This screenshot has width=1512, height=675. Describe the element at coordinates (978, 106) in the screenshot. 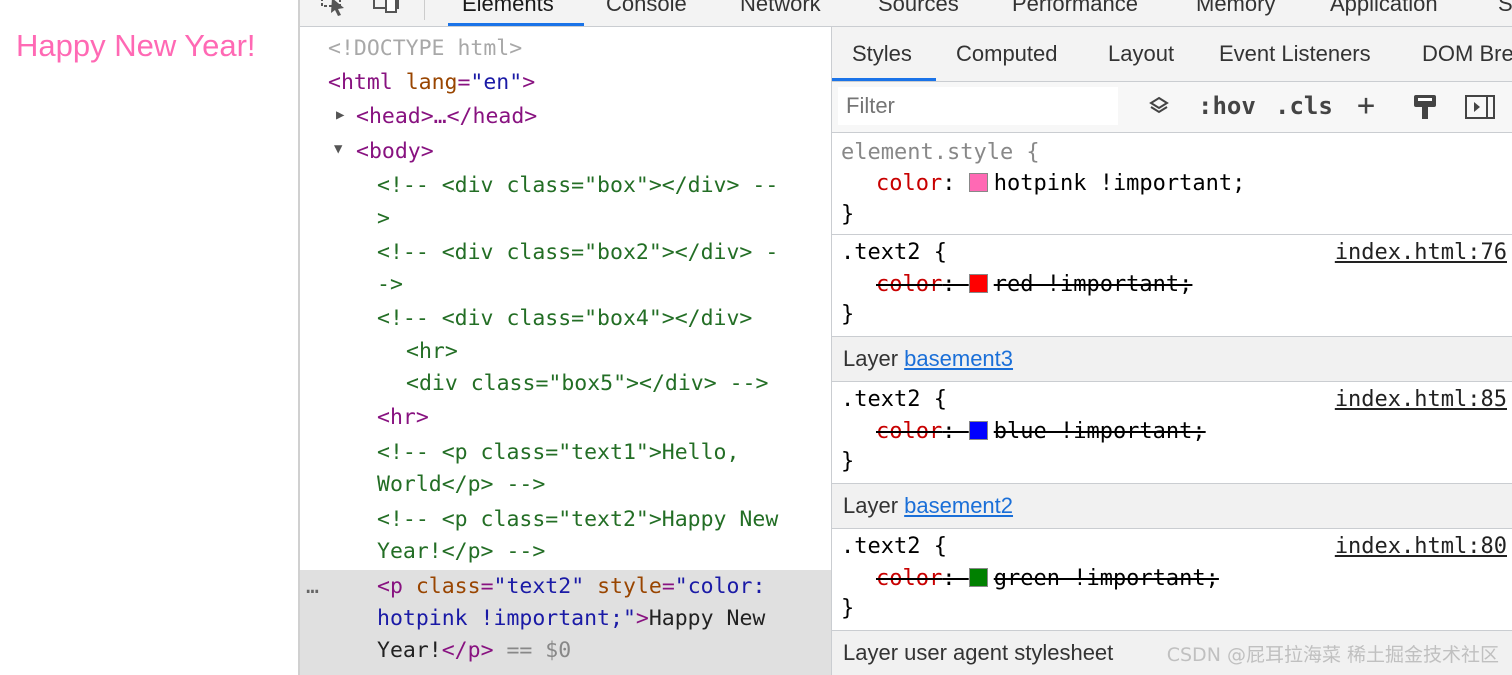

I see `filter-input` at that location.